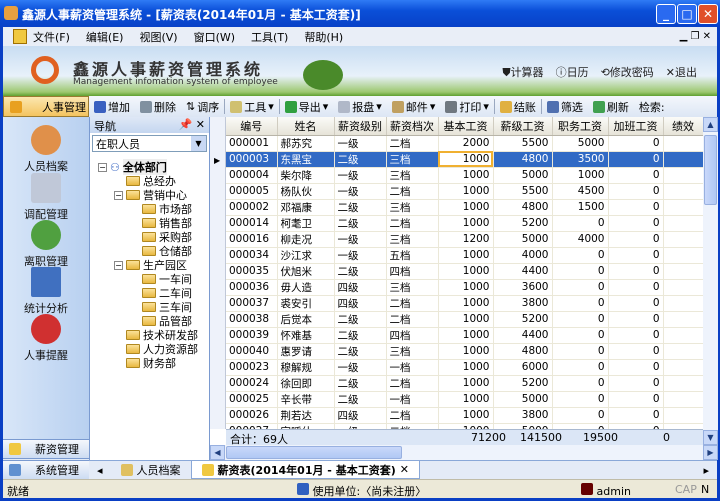 The height and width of the screenshot is (501, 720). I want to click on tab-salary-sheet: 薪资表(2014年01月 - 基本工资套) ✕, so click(305, 470).